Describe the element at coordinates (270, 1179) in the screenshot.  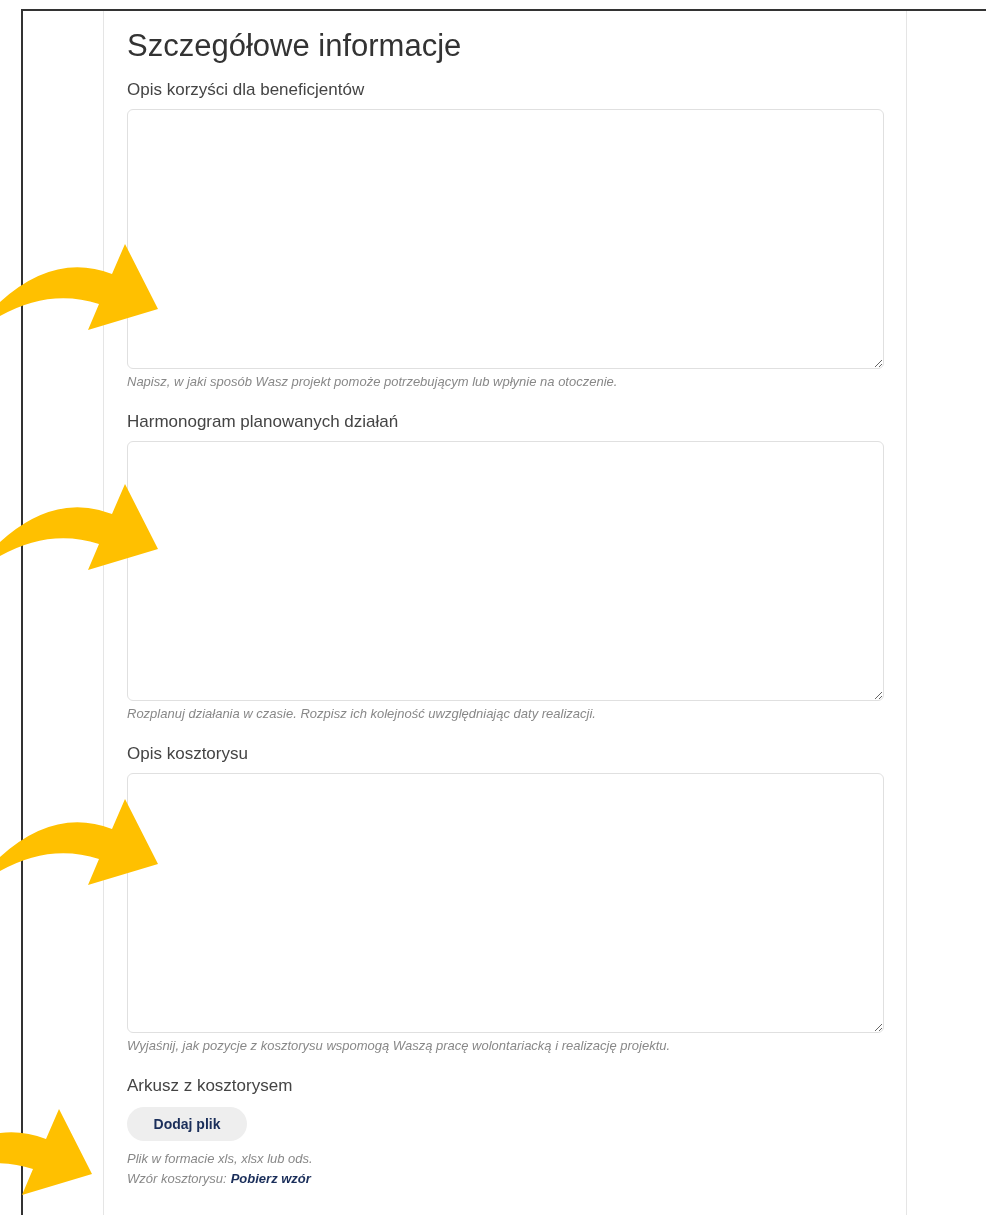
I see `download-template-link: Pobierz wzór` at that location.